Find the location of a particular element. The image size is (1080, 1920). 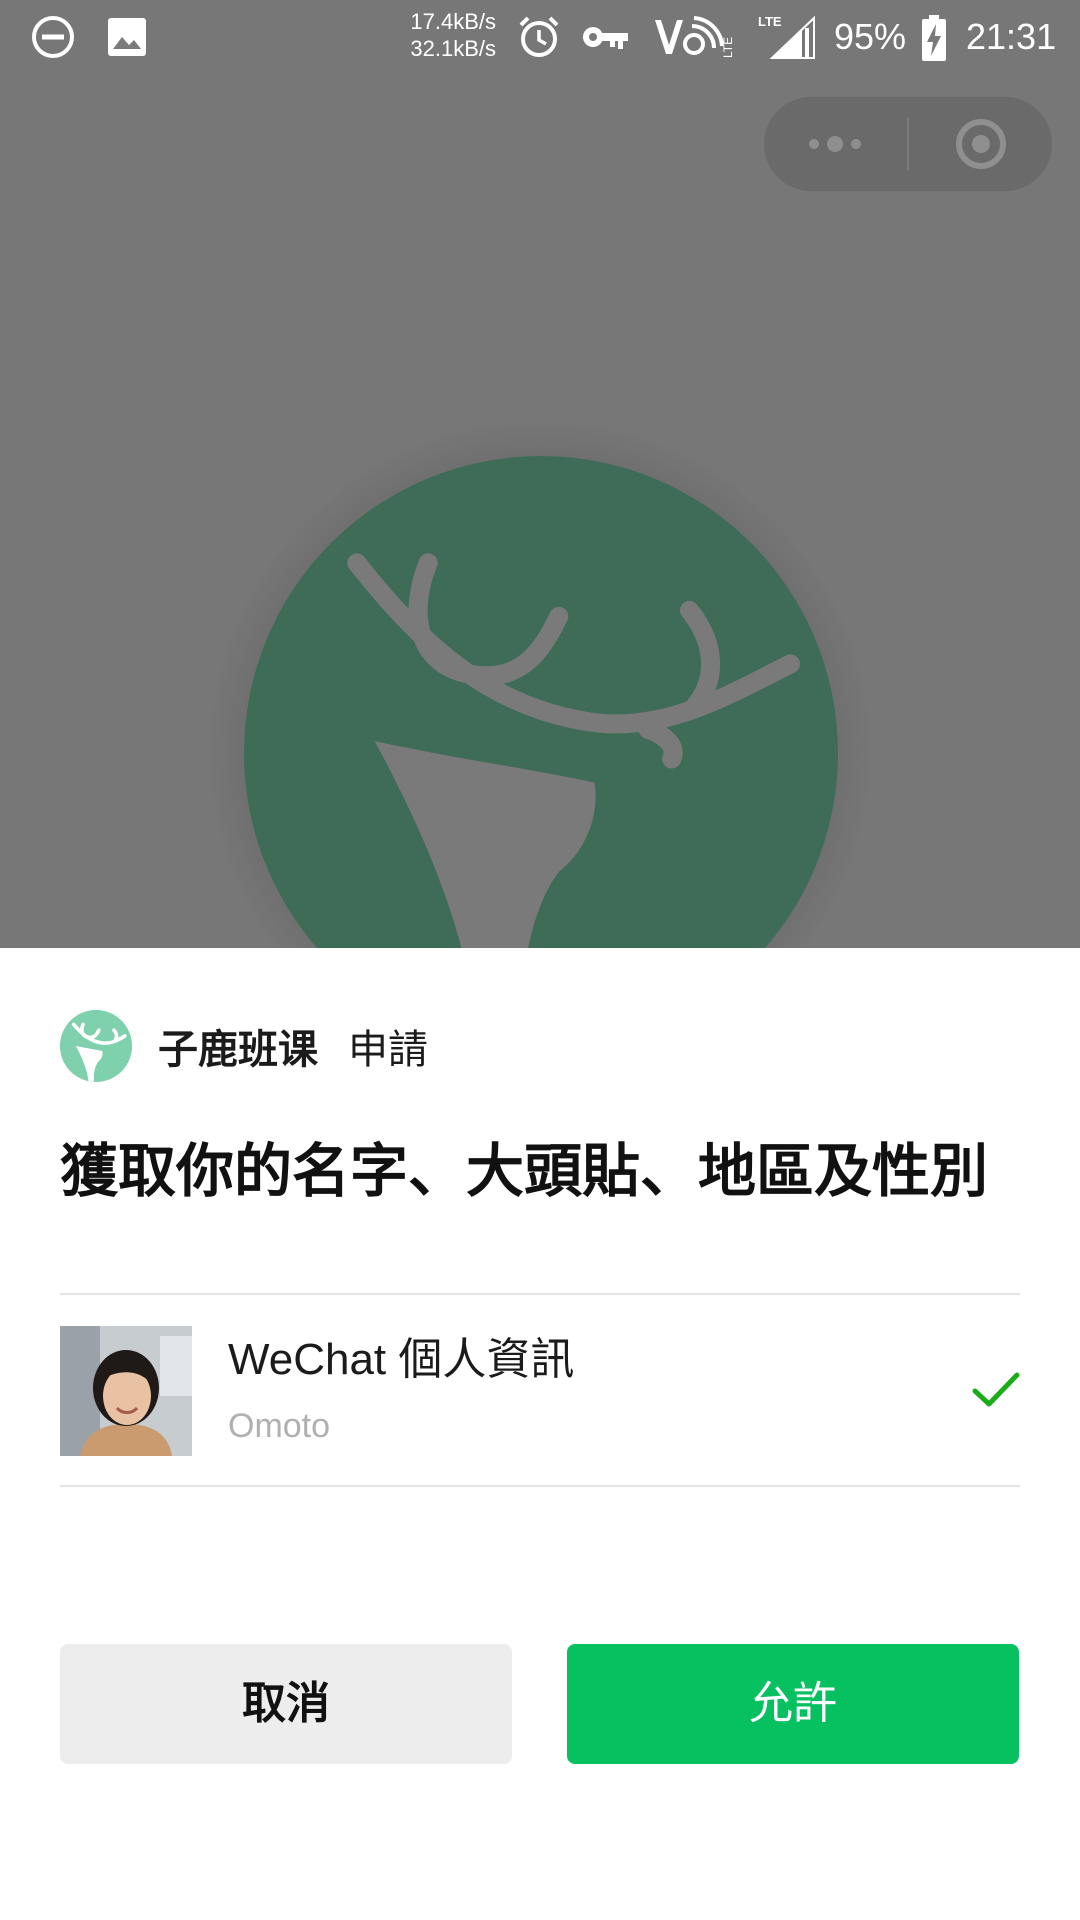

account-title: WeChat 個人資訊 is located at coordinates (401, 1359).